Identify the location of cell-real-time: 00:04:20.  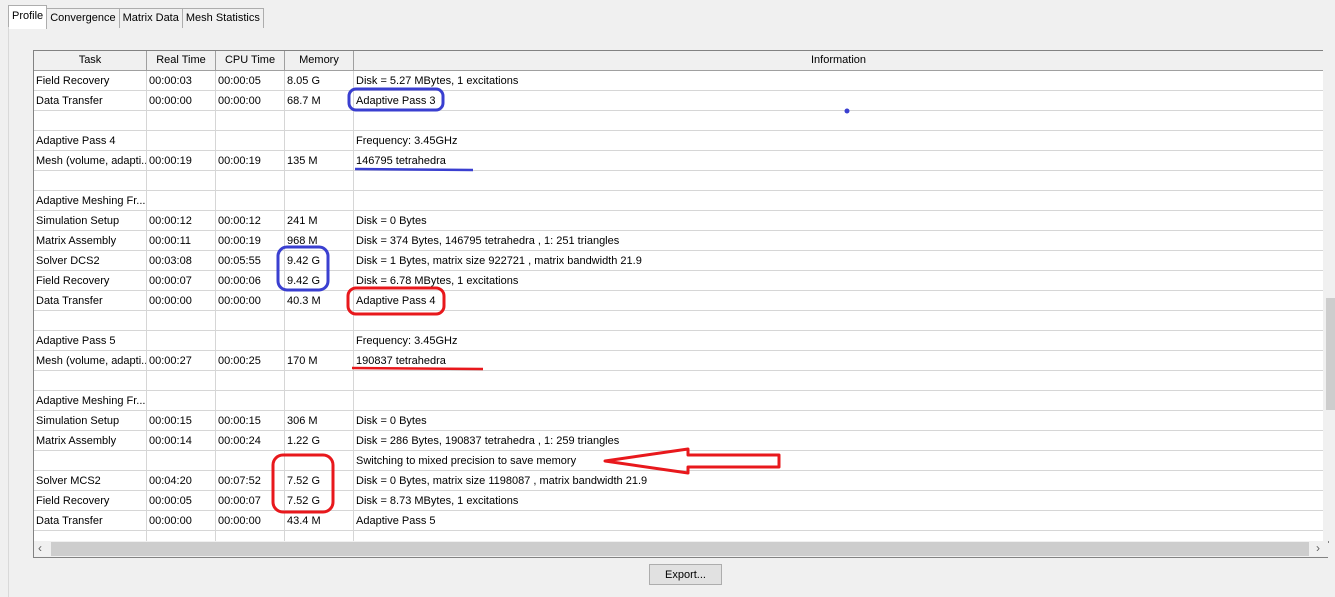
(181, 480).